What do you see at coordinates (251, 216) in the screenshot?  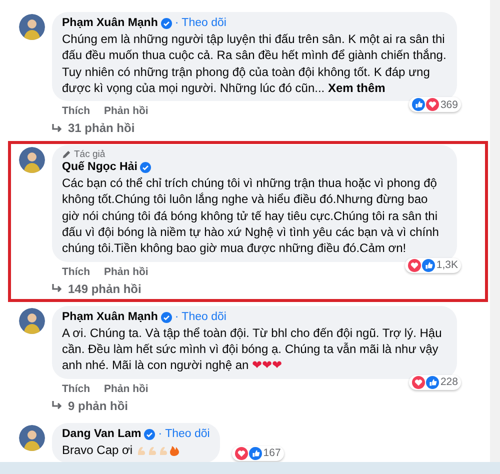 I see `comment-text: Các bạn có thể chỉ trích chúng tôi vì những trận thua hoặc vì phong độ không tốt.Chúng tôi luôn lắng nghe và hiểu điều đó.Nhưng đừng bao giờ nói chúng tôi đá bóng không tử tế hay tiêu cực.Chúng tôi ra sân thi đấu vì đội bóng là niềm tự hào xứ Nghệ vì tình yêu các bạn và vì chính chúng tôi.Tiền không bao giờ mua được những điều đó.Cảm ơn!` at bounding box center [251, 216].